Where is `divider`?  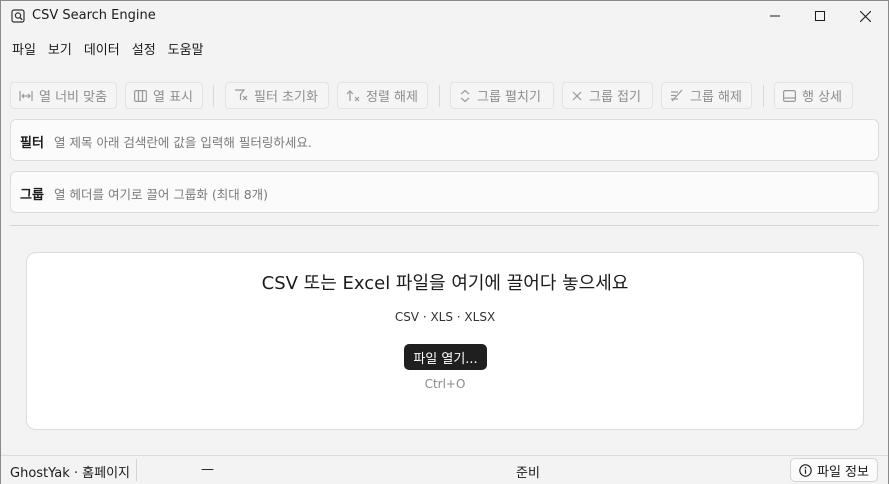
divider is located at coordinates (444, 225).